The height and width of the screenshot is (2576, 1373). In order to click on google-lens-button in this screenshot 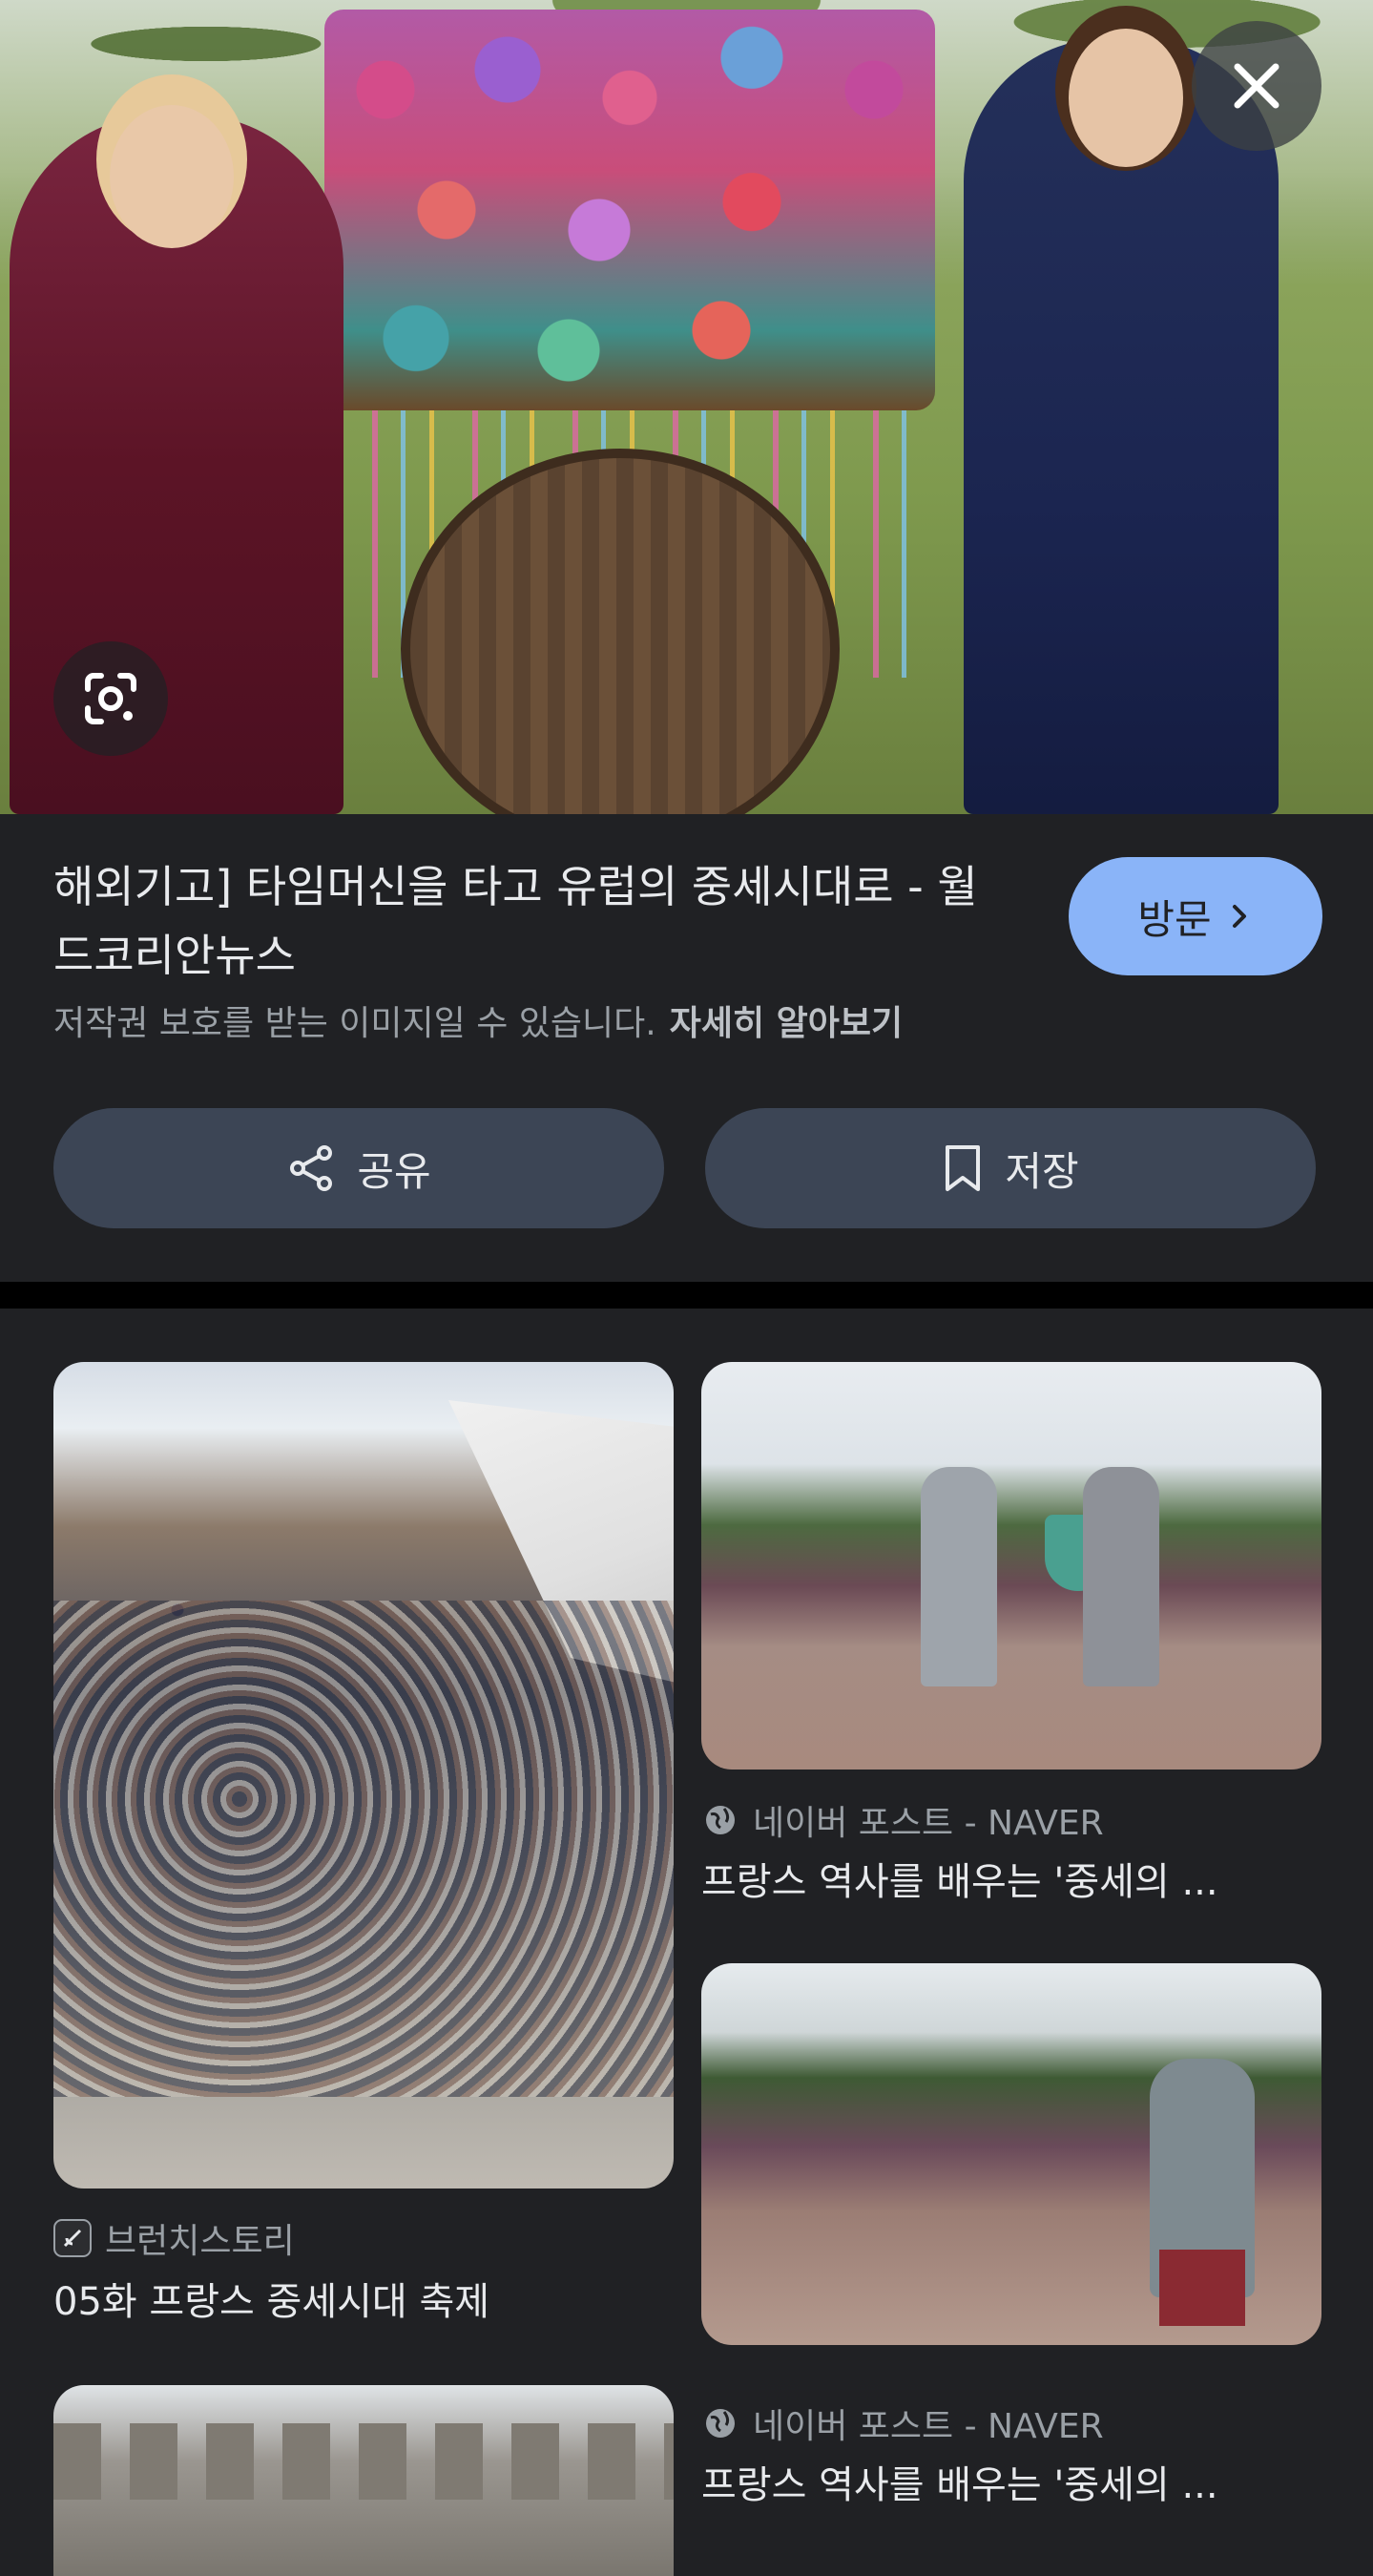, I will do `click(111, 698)`.